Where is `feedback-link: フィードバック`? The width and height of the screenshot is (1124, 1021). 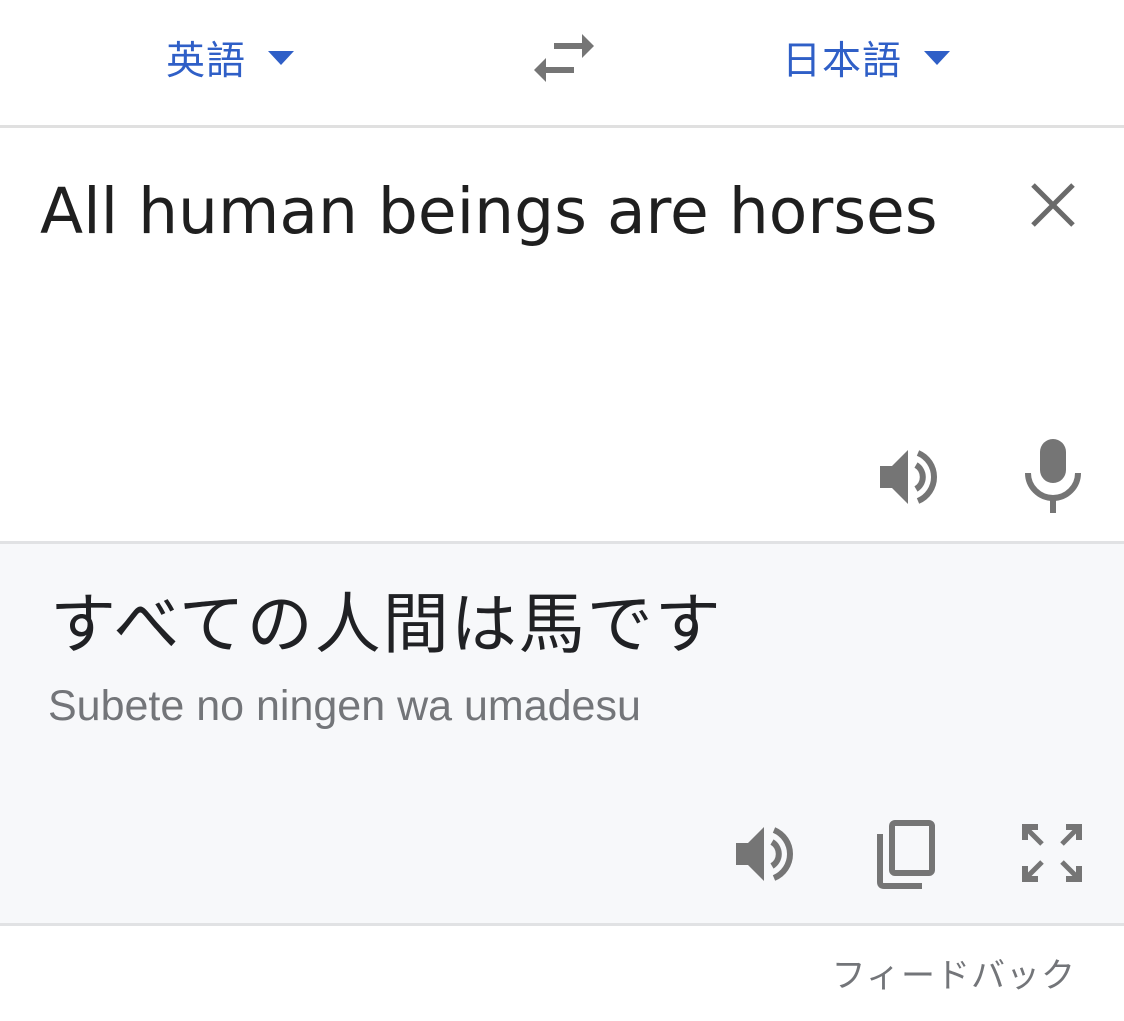
feedback-link: フィードバック is located at coordinates (954, 972).